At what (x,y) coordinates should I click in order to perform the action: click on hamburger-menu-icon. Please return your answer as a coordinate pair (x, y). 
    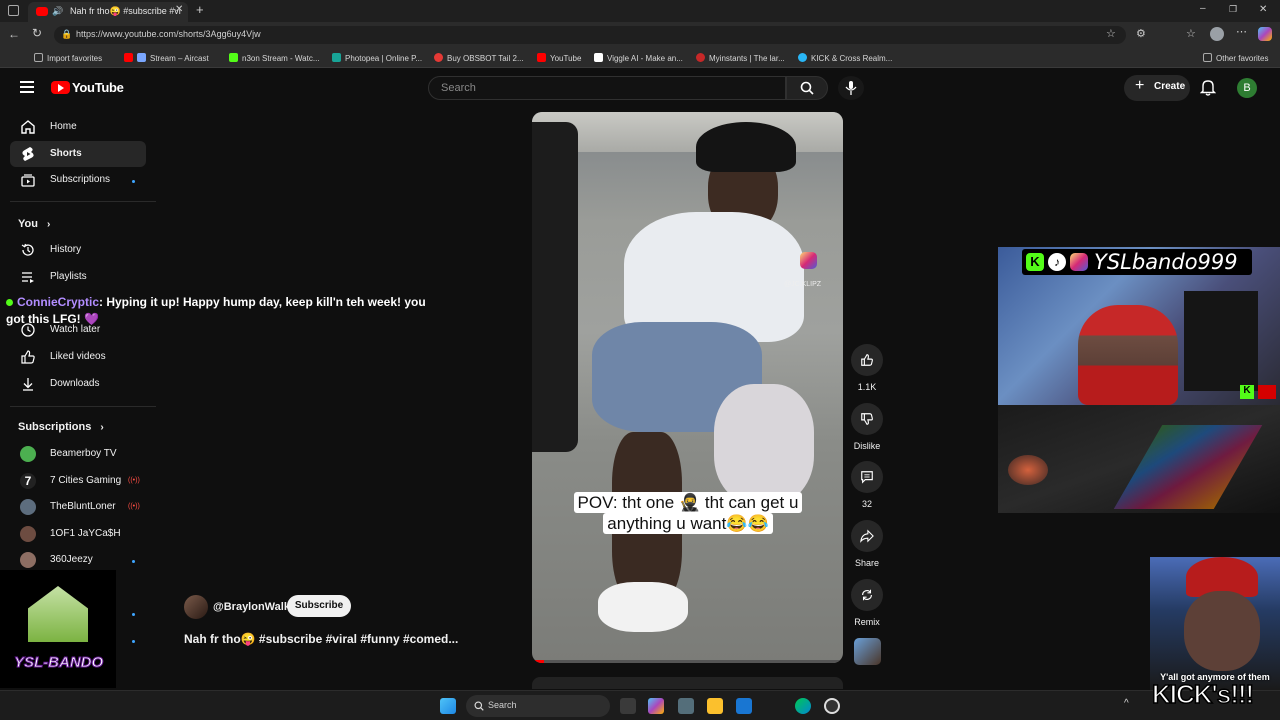
    Looking at the image, I should click on (27, 87).